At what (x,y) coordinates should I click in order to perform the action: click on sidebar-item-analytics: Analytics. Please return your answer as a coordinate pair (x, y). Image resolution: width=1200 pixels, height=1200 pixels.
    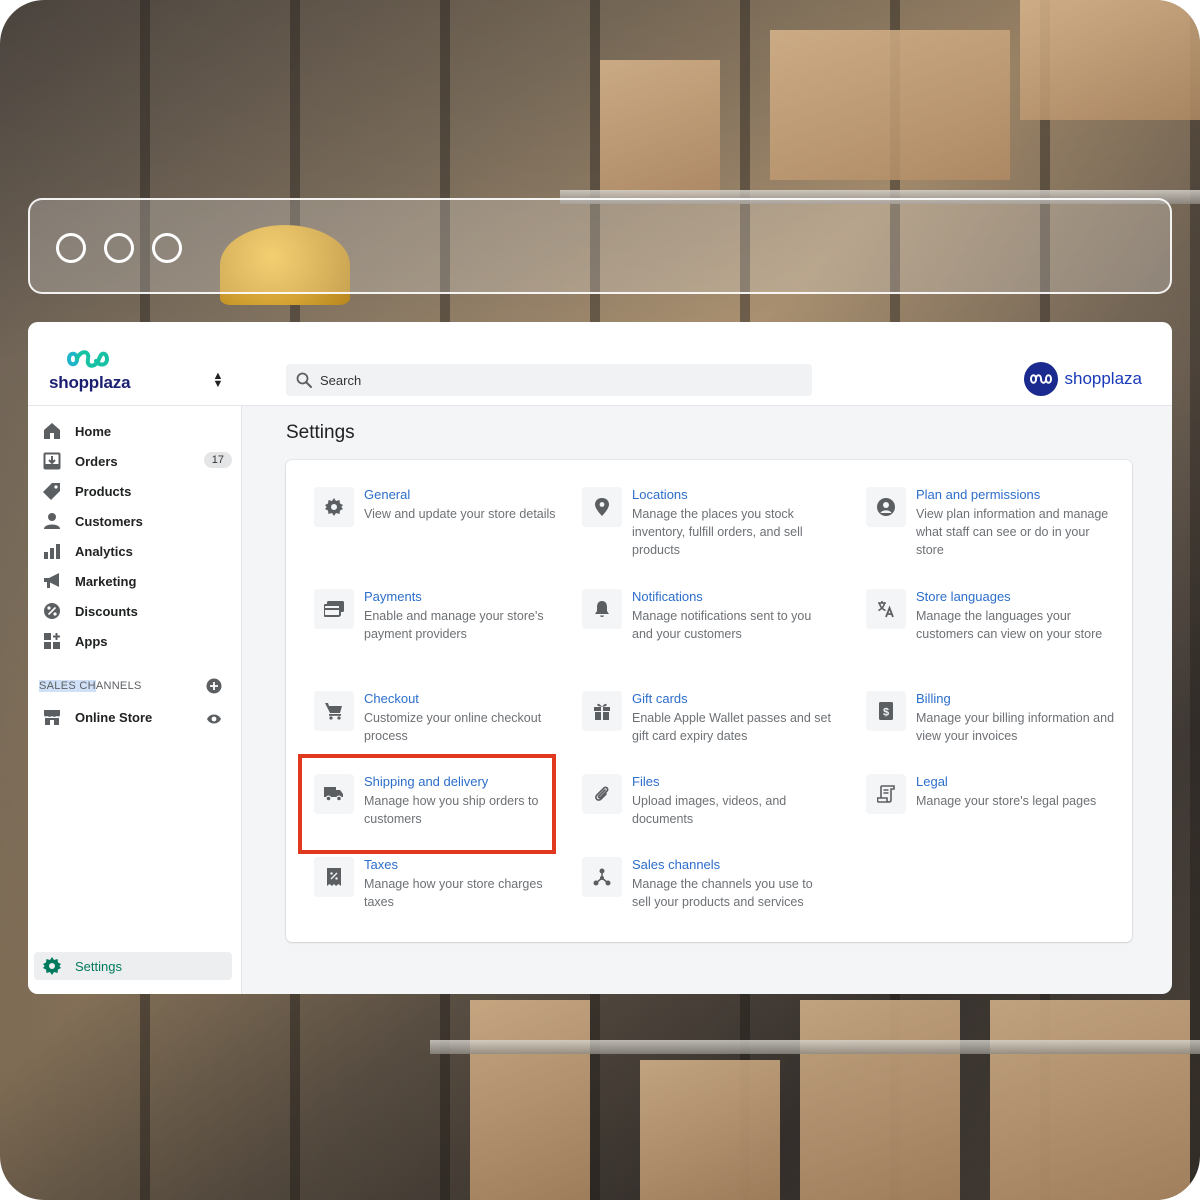
    Looking at the image, I should click on (137, 551).